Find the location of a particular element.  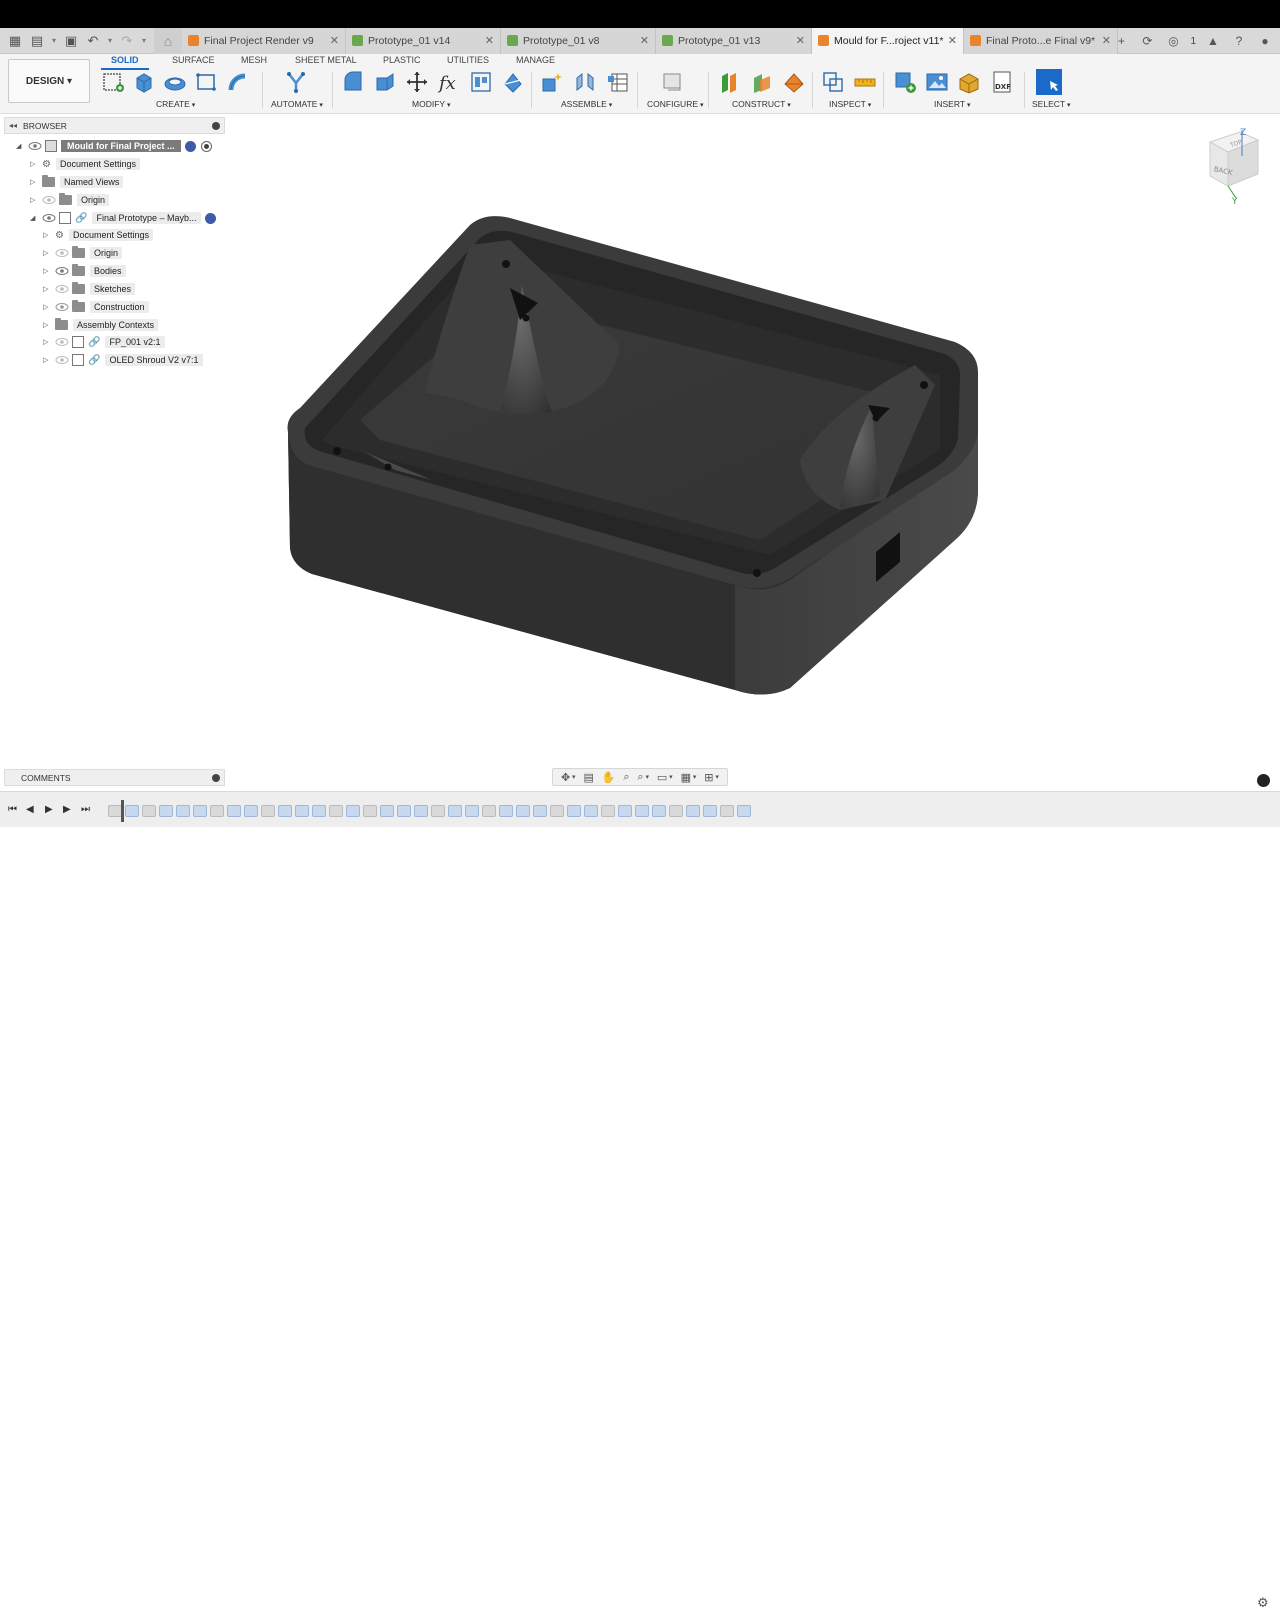

split-body-icon is located at coordinates (513, 82).